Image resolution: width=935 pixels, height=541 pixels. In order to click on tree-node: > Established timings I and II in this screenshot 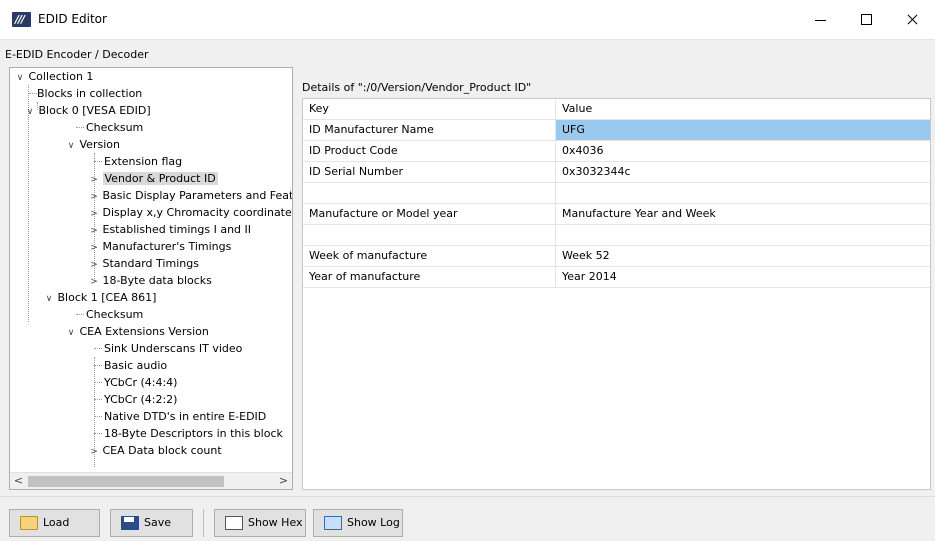, I will do `click(170, 229)`.